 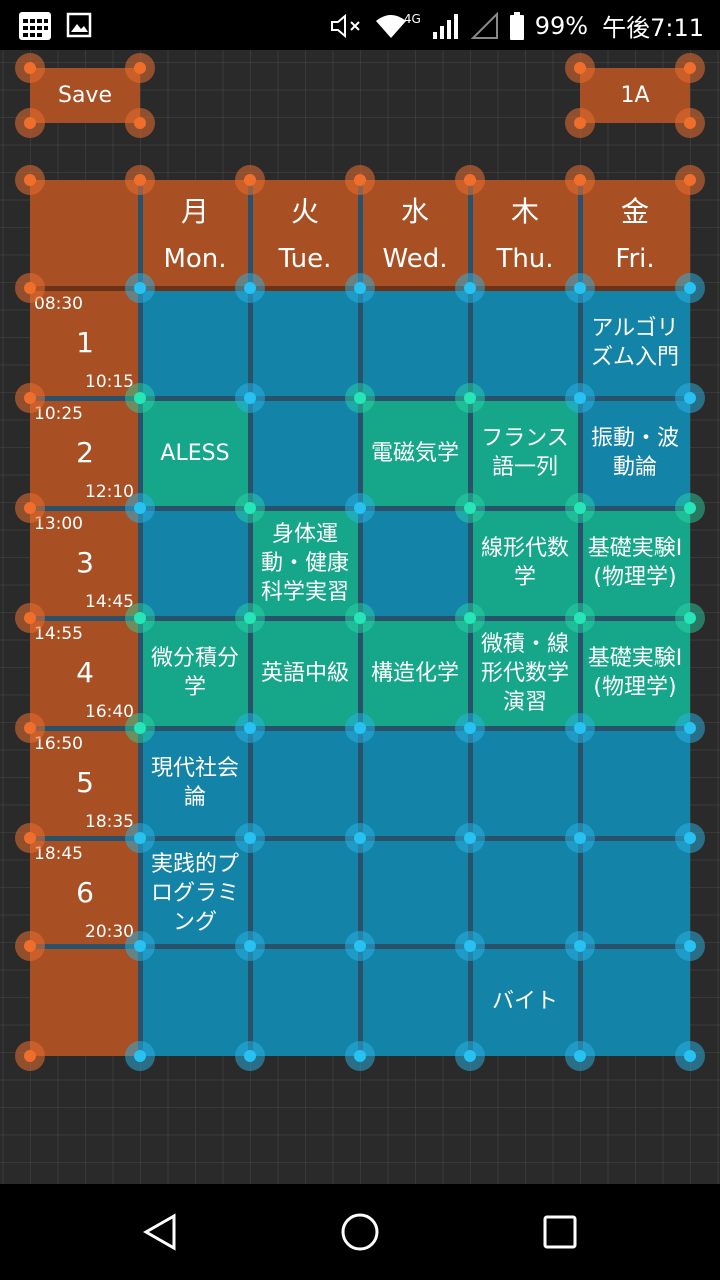 What do you see at coordinates (160, 1232) in the screenshot?
I see `back-icon` at bounding box center [160, 1232].